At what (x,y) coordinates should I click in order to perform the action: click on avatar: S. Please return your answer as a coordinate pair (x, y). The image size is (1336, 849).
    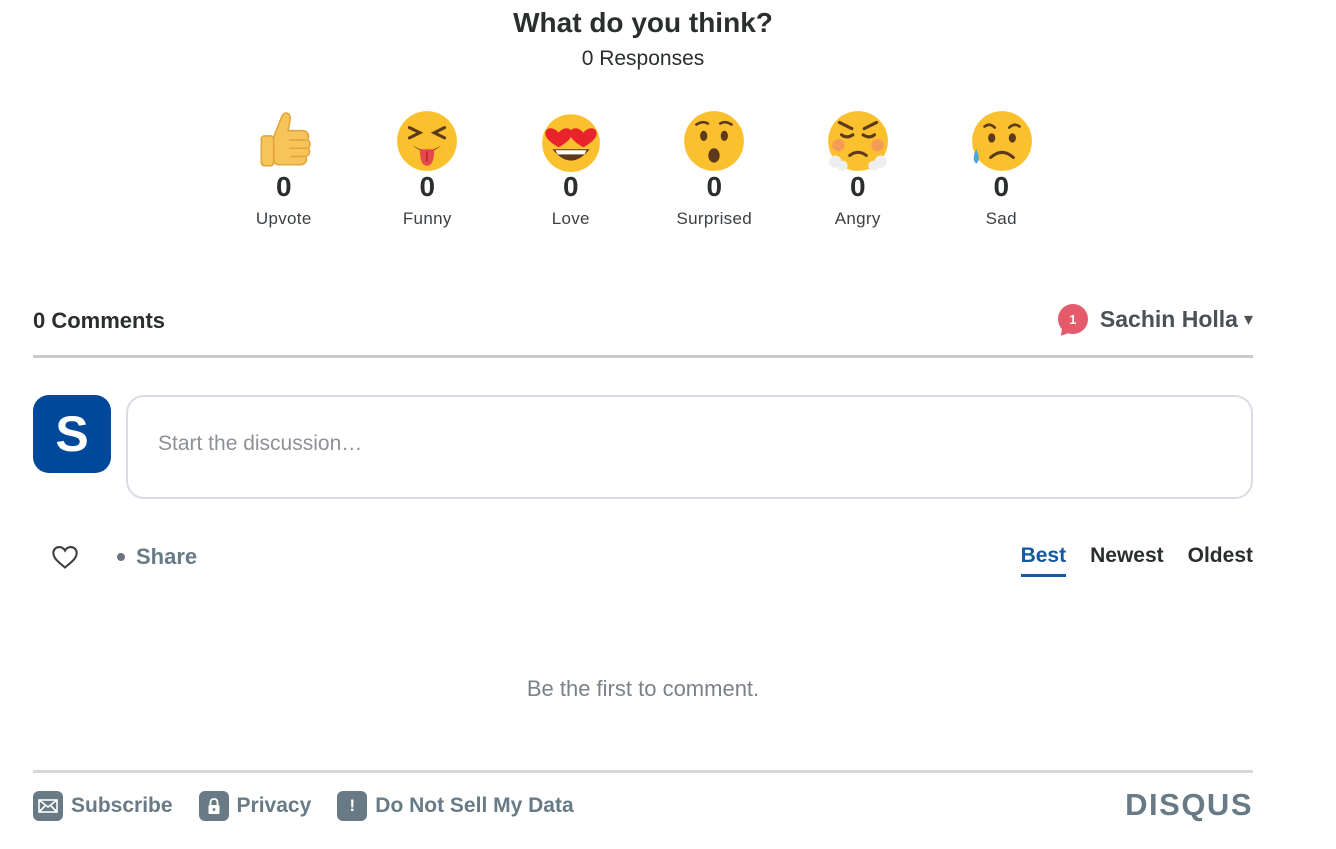
    Looking at the image, I should click on (72, 434).